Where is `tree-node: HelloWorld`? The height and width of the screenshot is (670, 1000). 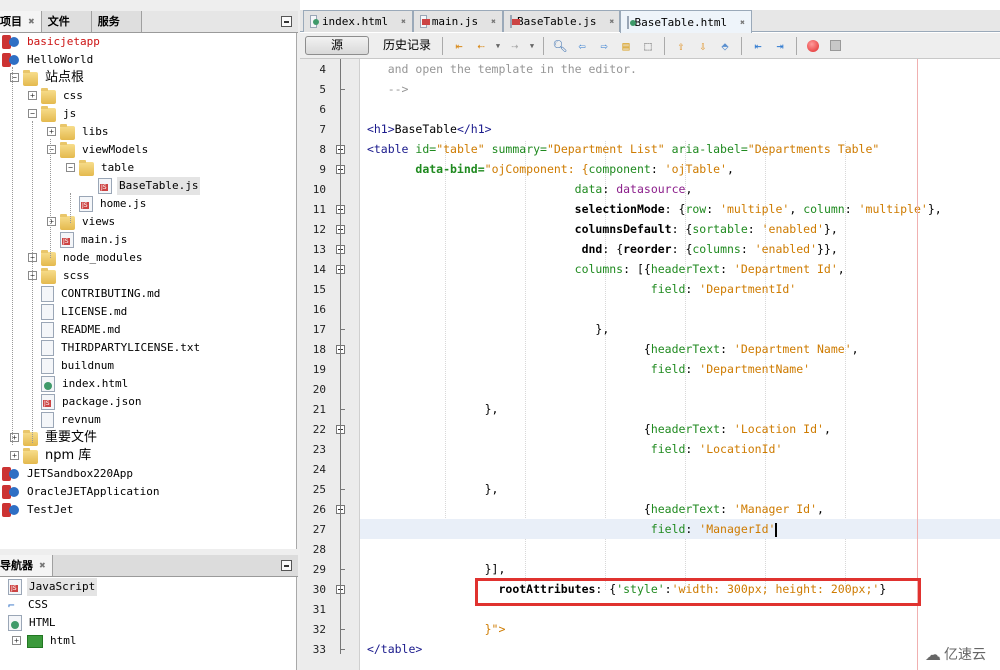
tree-node: HelloWorld is located at coordinates (48, 60).